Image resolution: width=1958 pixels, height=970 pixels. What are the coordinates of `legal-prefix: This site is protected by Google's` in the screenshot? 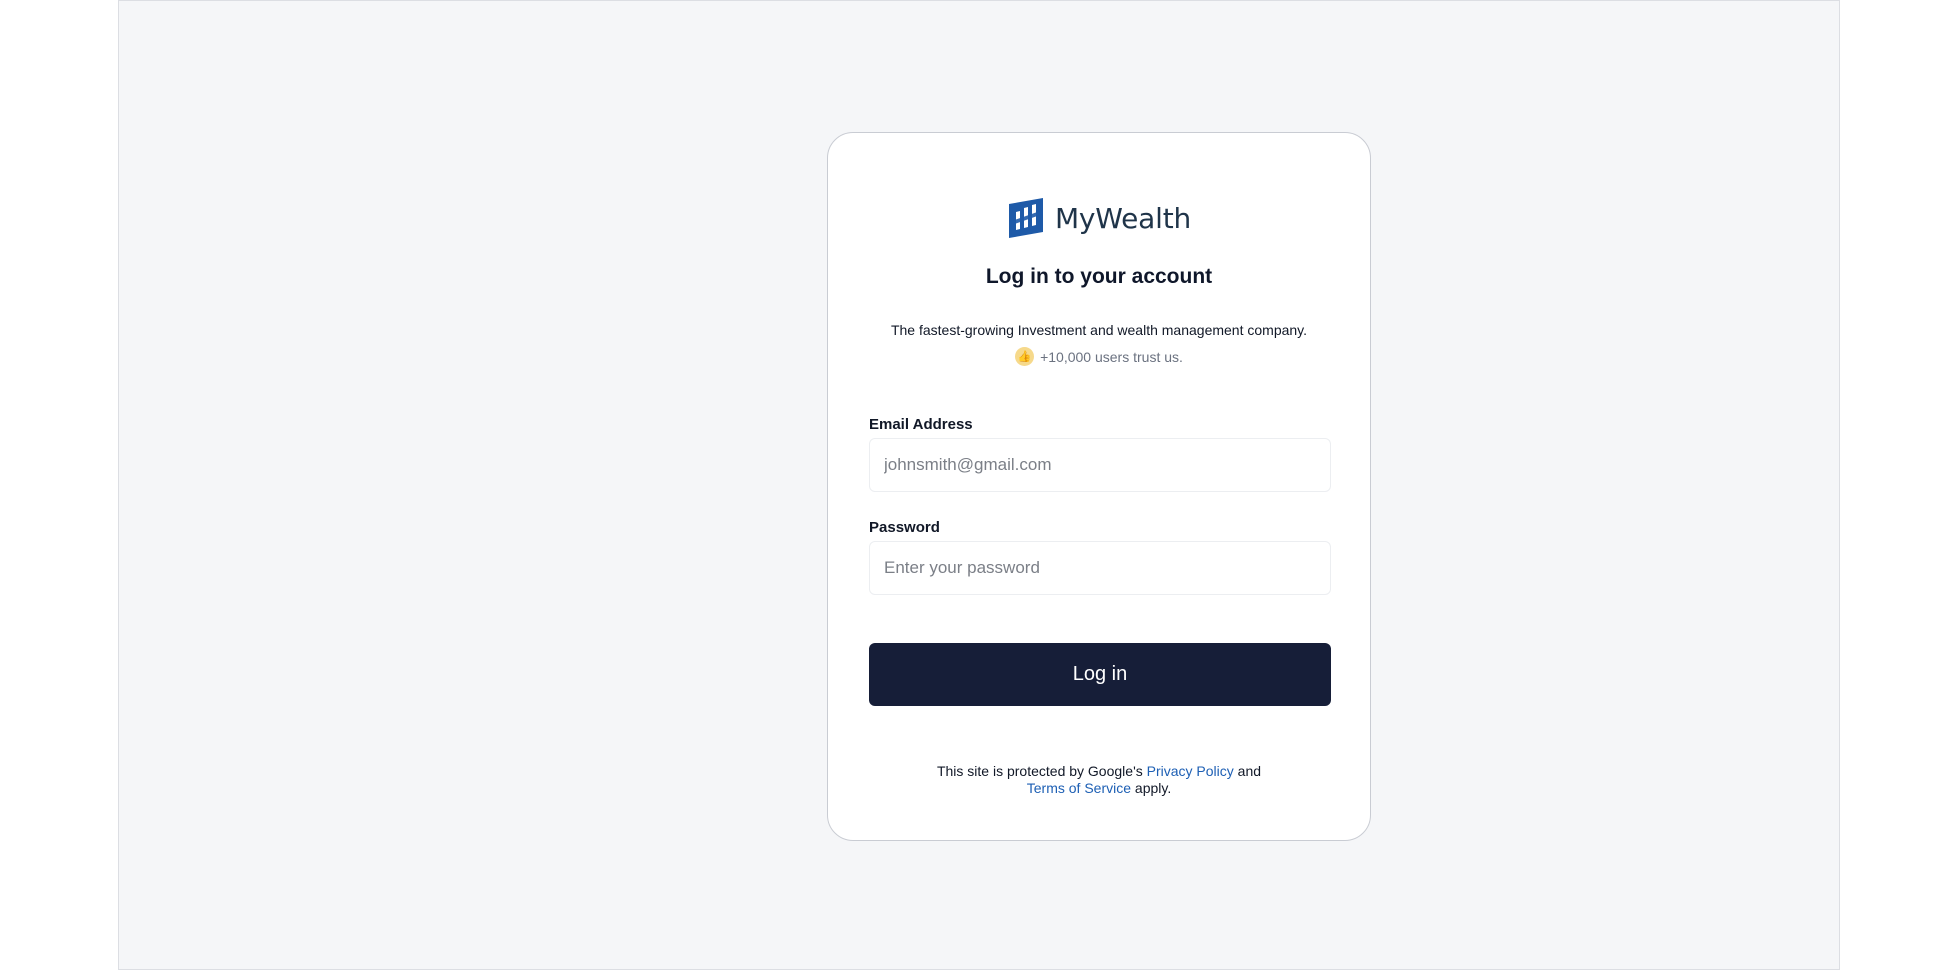 It's located at (1039, 771).